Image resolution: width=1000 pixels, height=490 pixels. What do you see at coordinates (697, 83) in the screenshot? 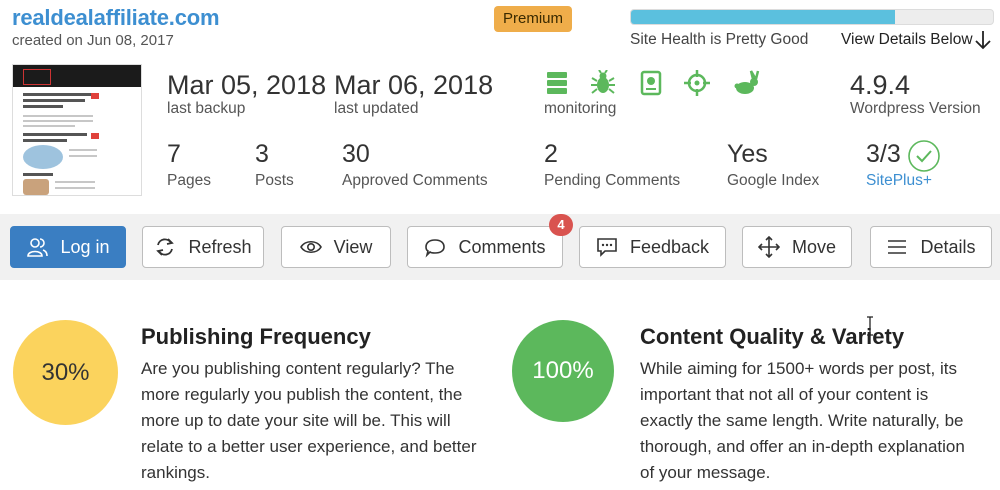
I see `target-icon` at bounding box center [697, 83].